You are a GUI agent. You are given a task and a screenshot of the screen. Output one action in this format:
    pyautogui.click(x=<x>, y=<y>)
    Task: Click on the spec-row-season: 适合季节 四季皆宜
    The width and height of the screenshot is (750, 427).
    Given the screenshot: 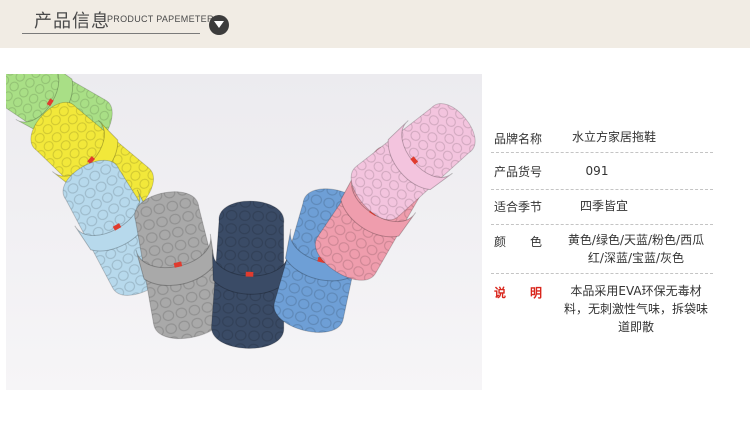 What is the action you would take?
    pyautogui.click(x=602, y=207)
    